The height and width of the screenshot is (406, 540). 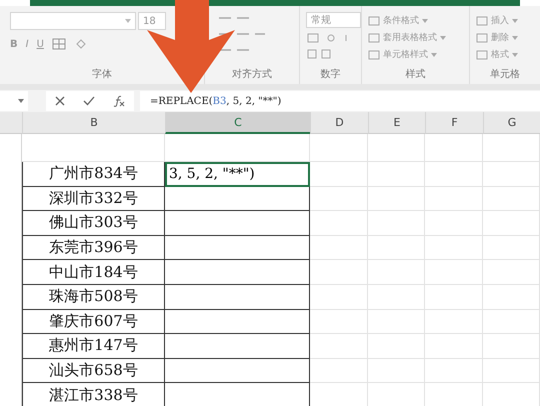 What do you see at coordinates (102, 74) in the screenshot?
I see `group-label: 字体` at bounding box center [102, 74].